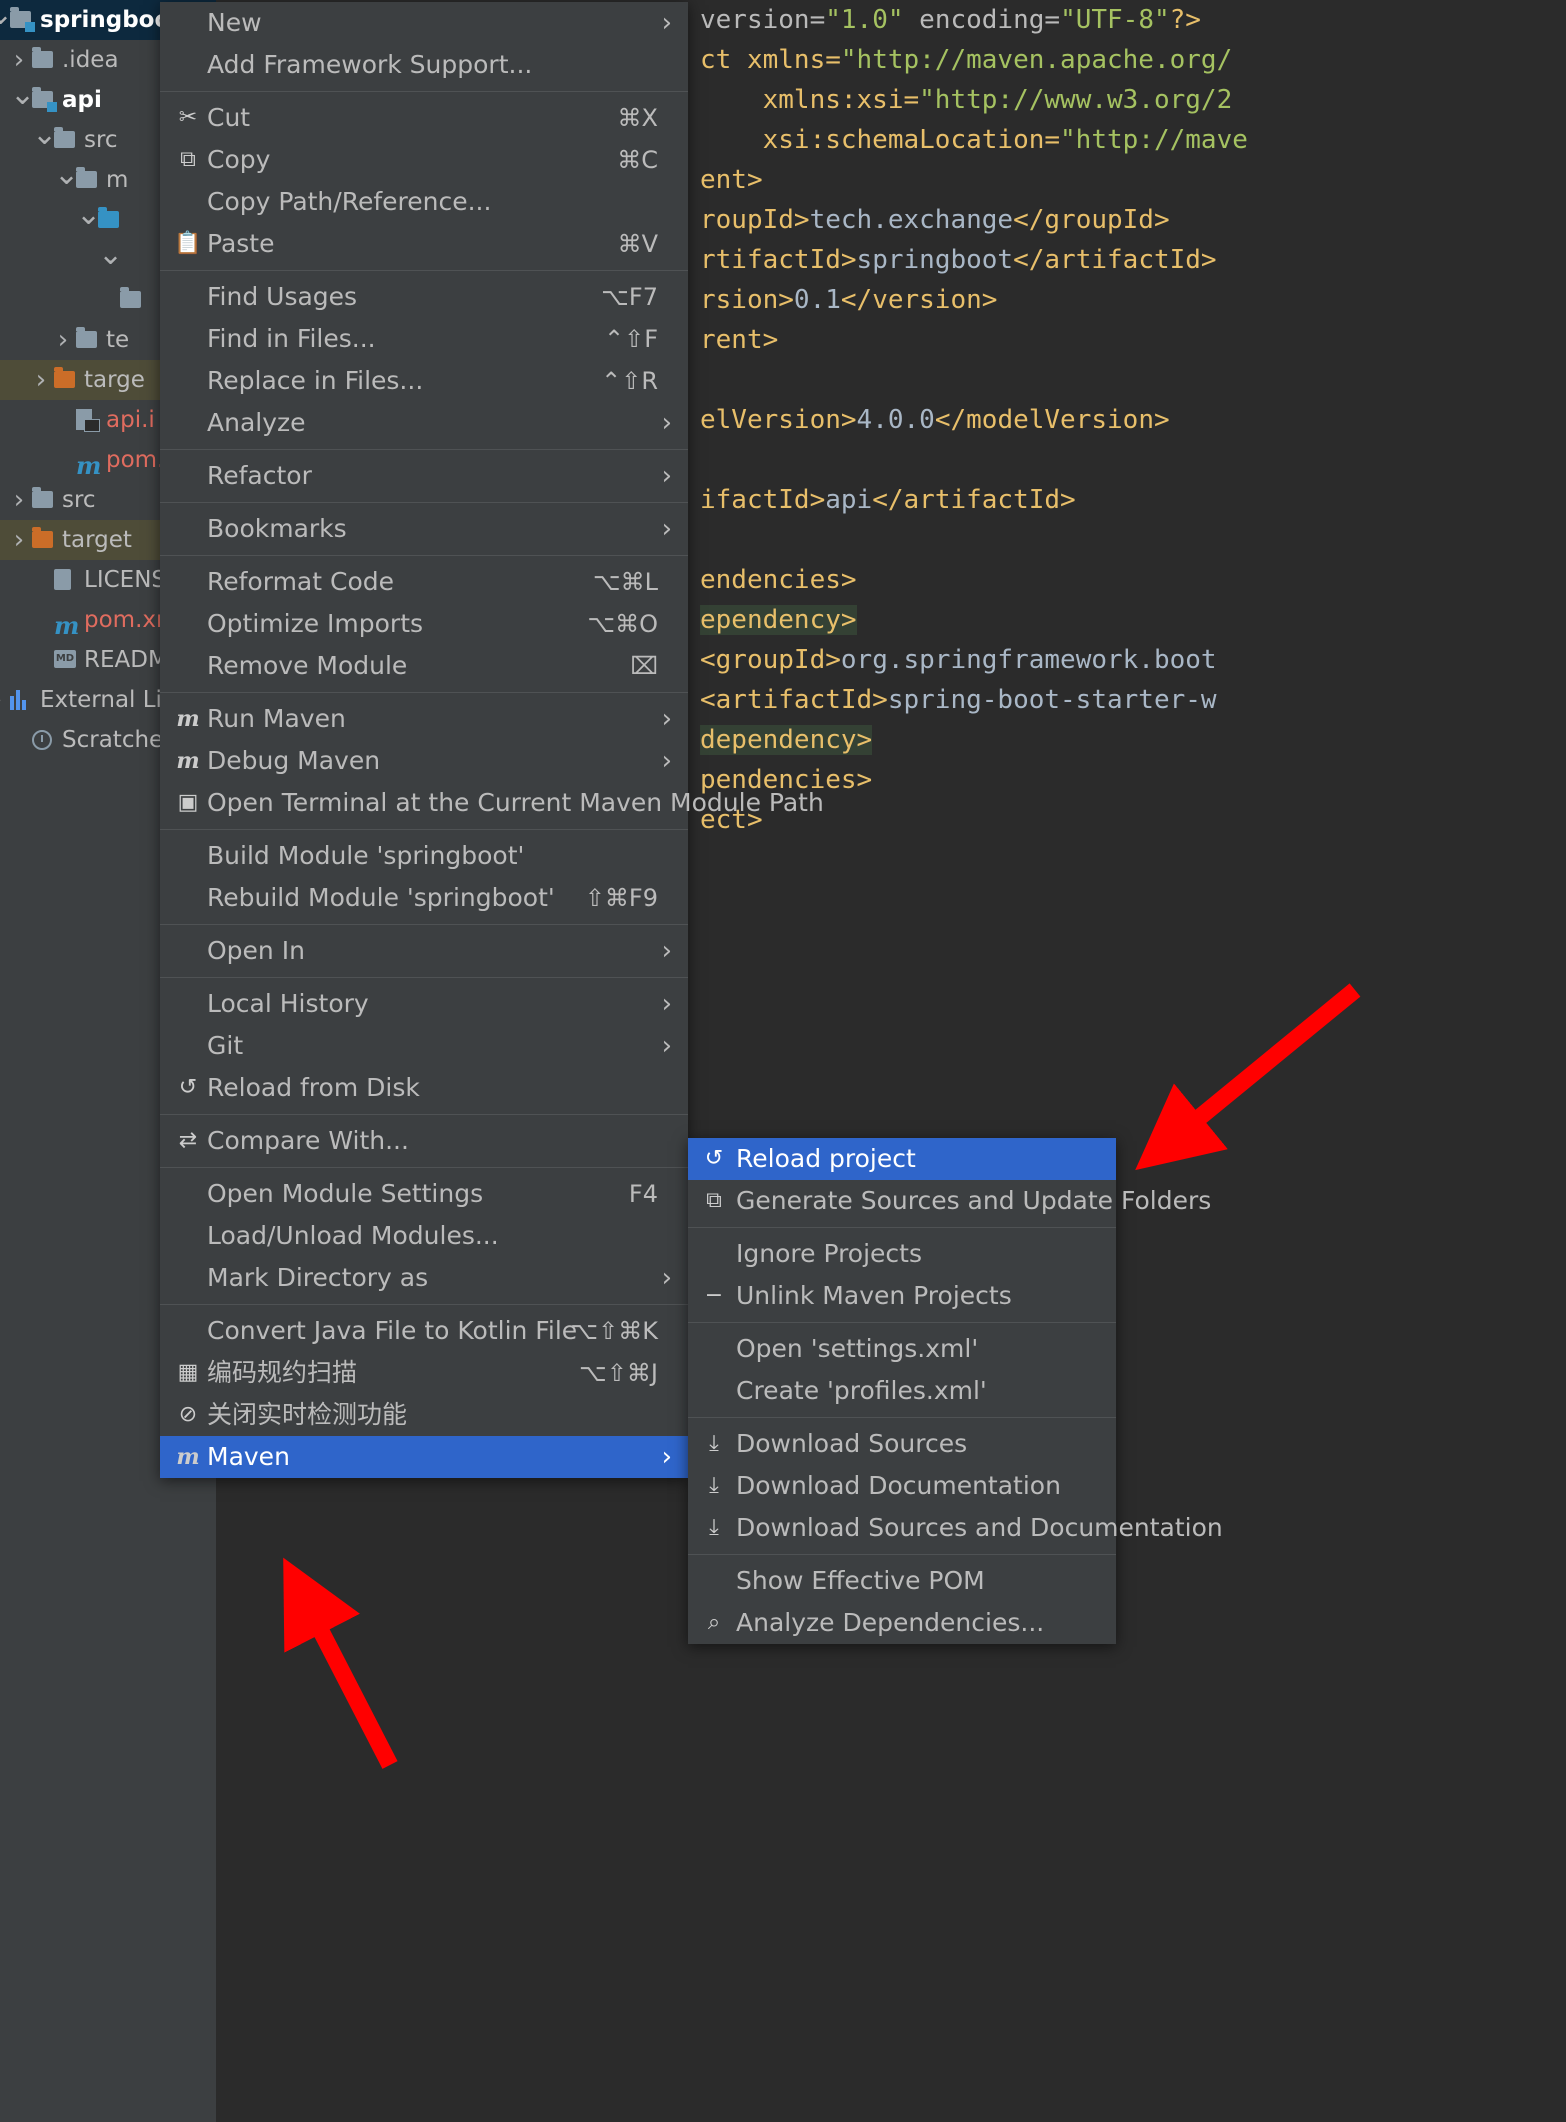 This screenshot has height=2122, width=1566. I want to click on context-menu-item: Replace in Files... ⌃⇧R, so click(424, 381).